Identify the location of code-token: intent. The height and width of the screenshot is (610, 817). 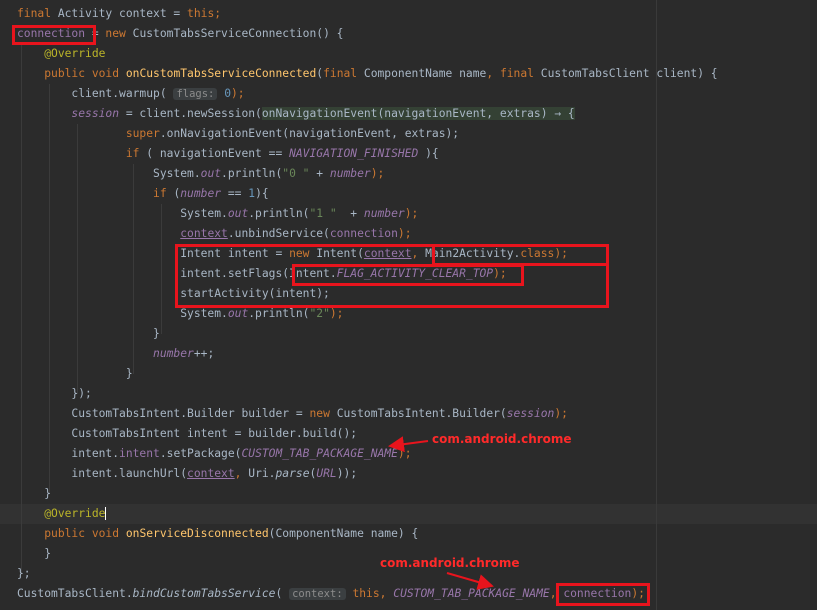
(139, 453).